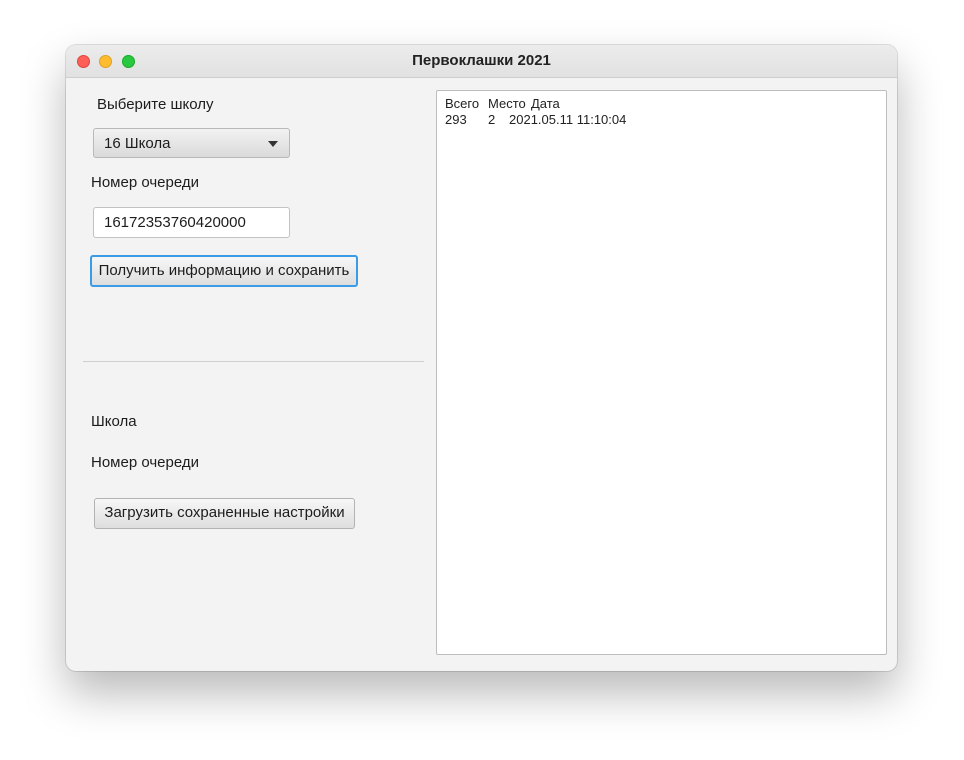 The height and width of the screenshot is (760, 964). What do you see at coordinates (145, 462) in the screenshot?
I see `saved-queue-number-label: Номер очереди` at bounding box center [145, 462].